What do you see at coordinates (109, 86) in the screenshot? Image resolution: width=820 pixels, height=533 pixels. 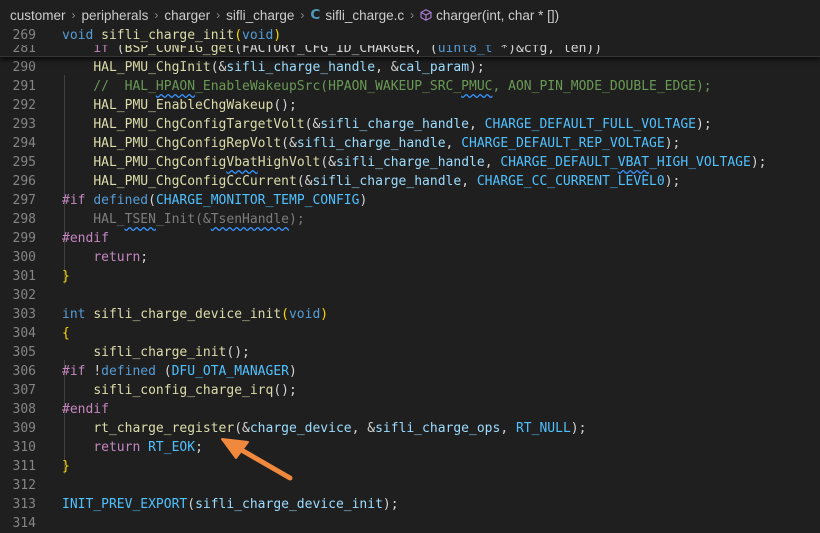 I see `code-token: // HAL_` at bounding box center [109, 86].